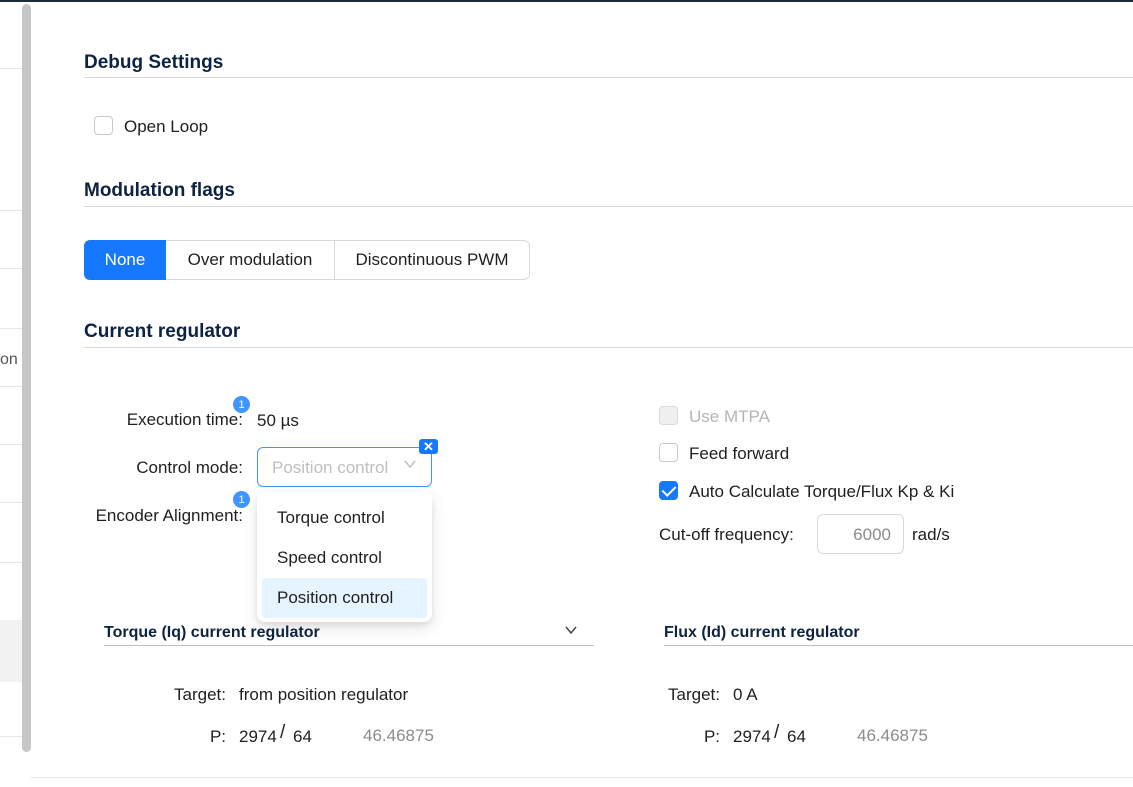 The height and width of the screenshot is (787, 1133). Describe the element at coordinates (582, 777) in the screenshot. I see `bottom-divider` at that location.